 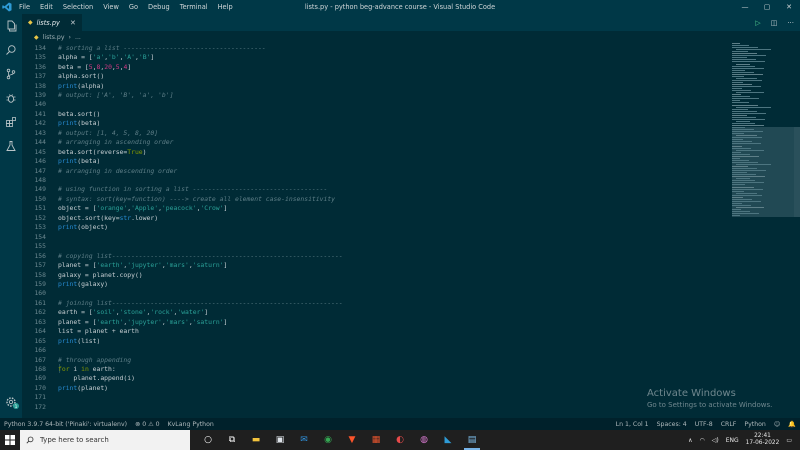 What do you see at coordinates (372, 217) in the screenshot?
I see `code-line: 152 object.sort(key=str.lower)` at bounding box center [372, 217].